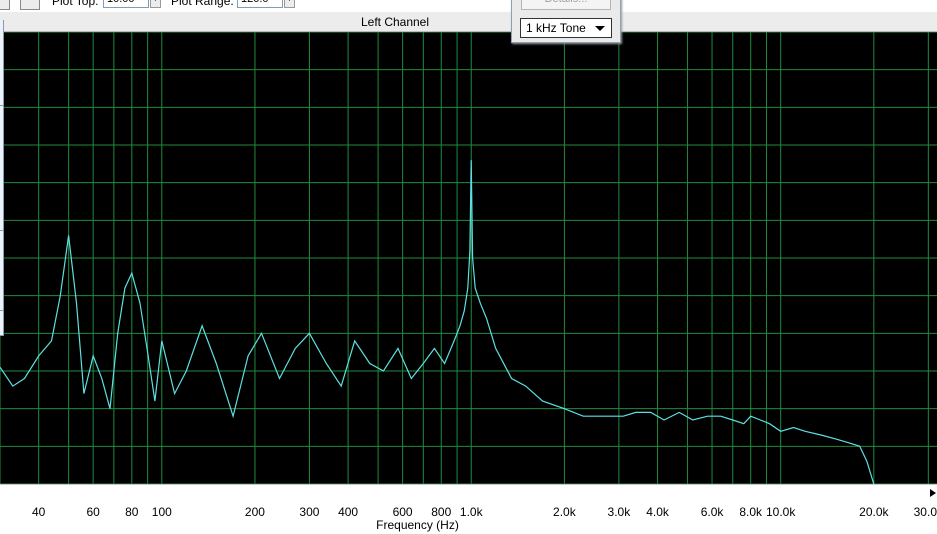  Describe the element at coordinates (402, 512) in the screenshot. I see `x-tick-label: 600` at that location.